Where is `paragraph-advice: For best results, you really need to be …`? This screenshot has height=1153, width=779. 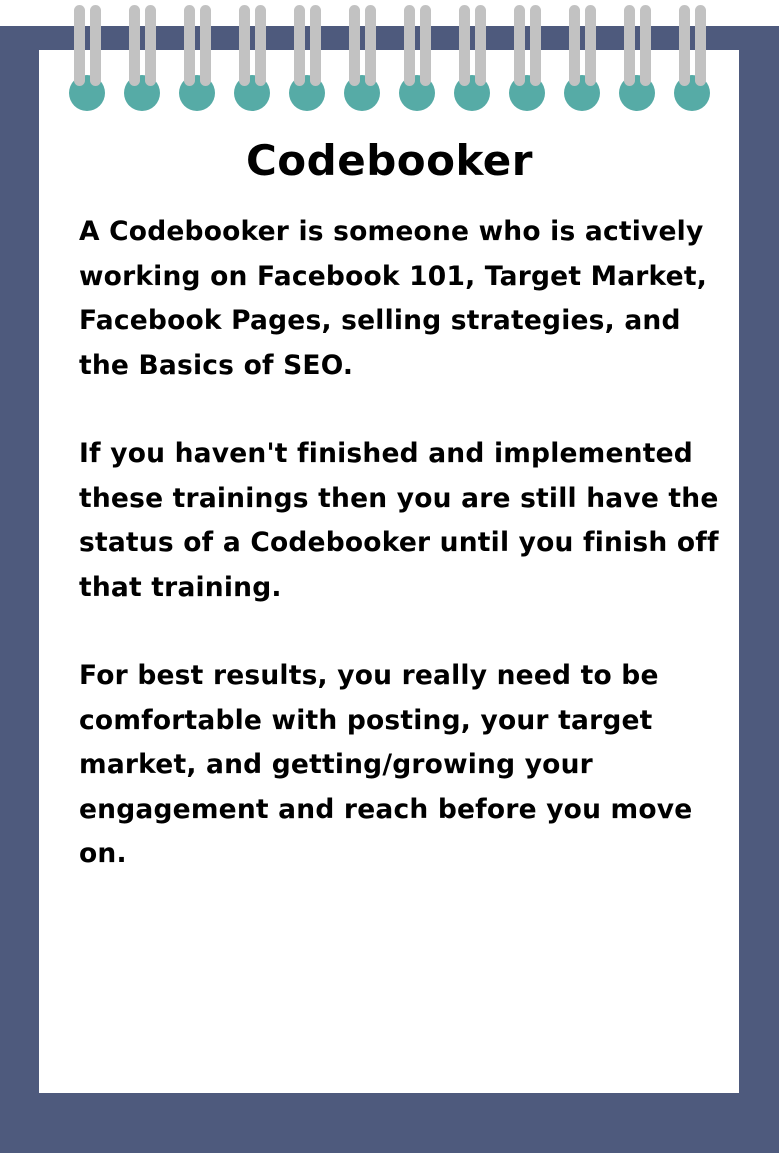 paragraph-advice: For best results, you really need to be … is located at coordinates (386, 764).